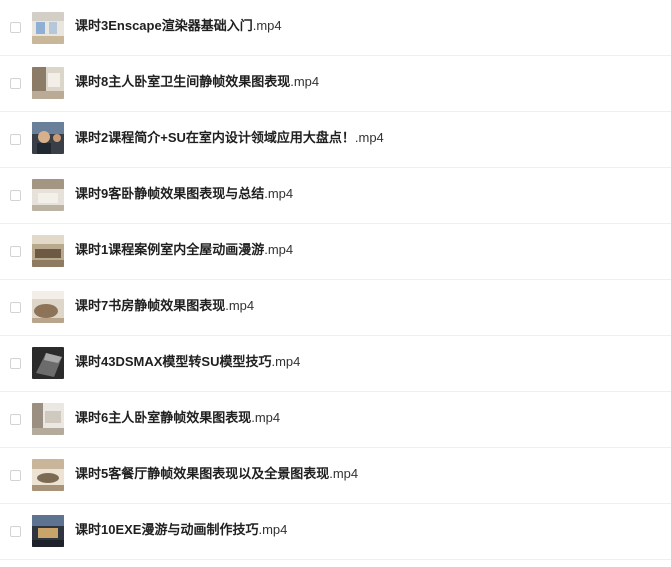  What do you see at coordinates (163, 417) in the screenshot?
I see `file-title: 课时6主人卧室静帧效果图表现` at bounding box center [163, 417].